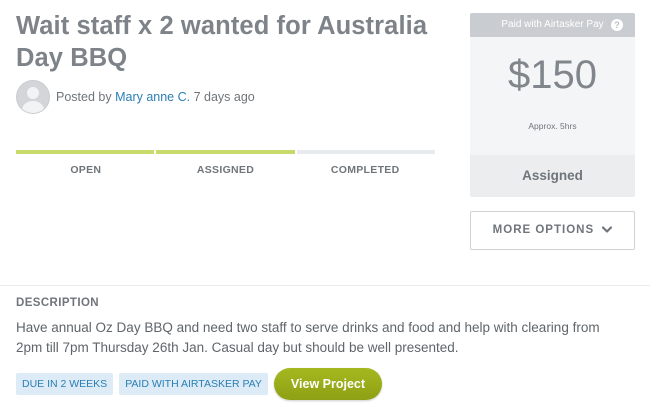  What do you see at coordinates (365, 170) in the screenshot?
I see `stage-label-completed: COMPLETED` at bounding box center [365, 170].